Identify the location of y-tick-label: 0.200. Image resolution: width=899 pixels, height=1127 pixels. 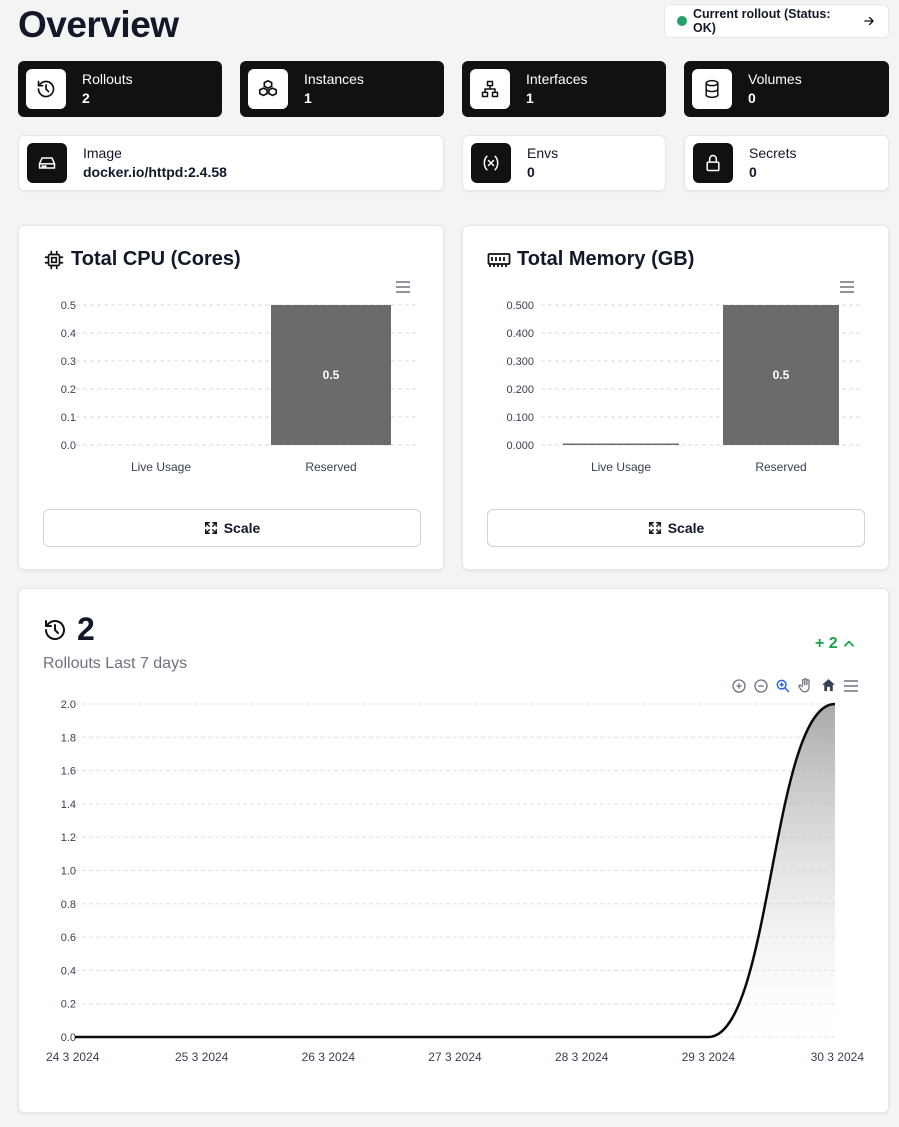
(520, 390).